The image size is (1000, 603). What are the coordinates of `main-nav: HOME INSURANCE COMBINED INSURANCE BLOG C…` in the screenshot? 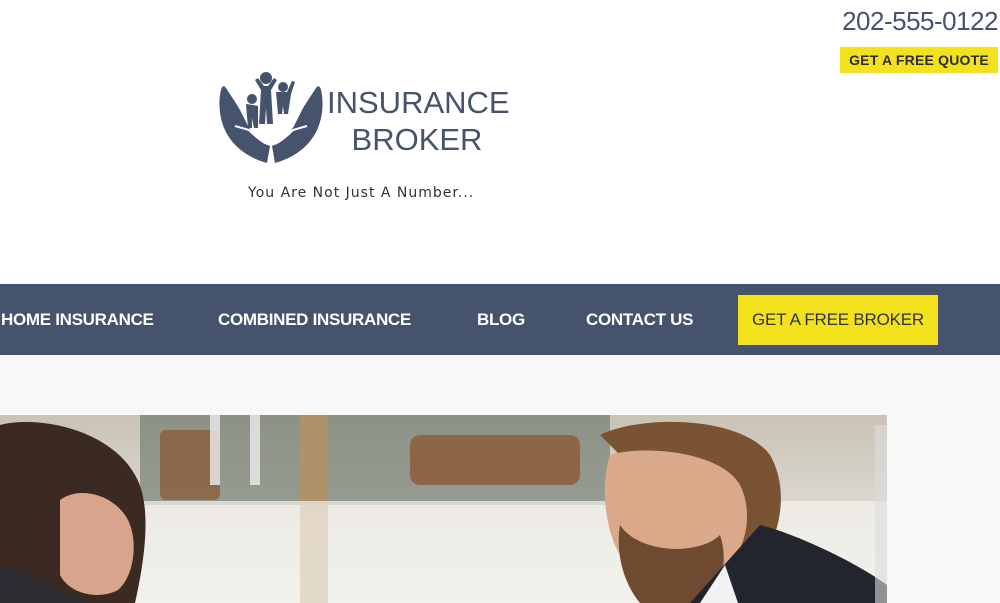 It's located at (500, 319).